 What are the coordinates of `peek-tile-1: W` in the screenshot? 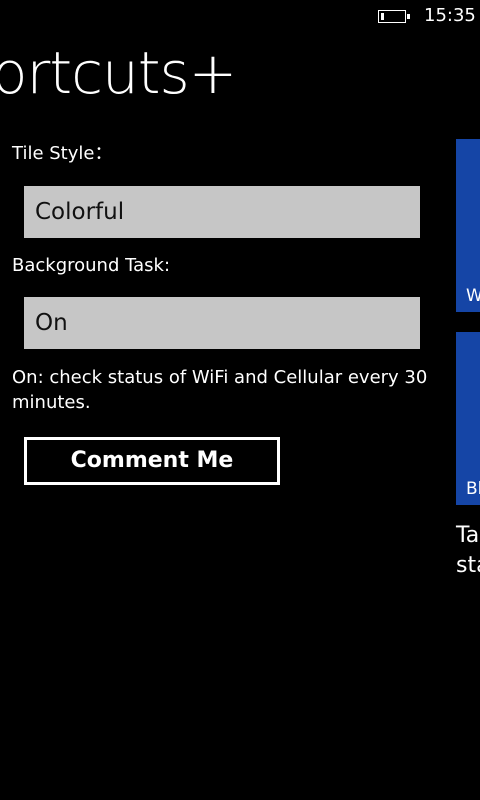 It's located at (468, 225).